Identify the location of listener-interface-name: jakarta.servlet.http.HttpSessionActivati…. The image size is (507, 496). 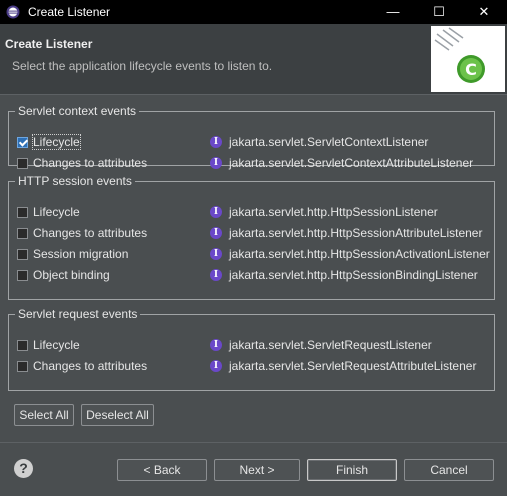
(359, 254).